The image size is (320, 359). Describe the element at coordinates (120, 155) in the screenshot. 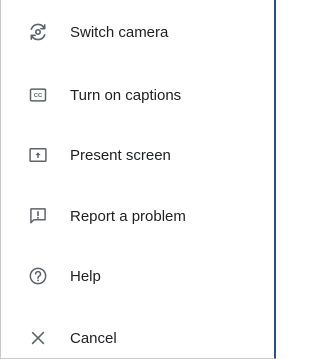

I see `menu-item-label: Present screen` at that location.